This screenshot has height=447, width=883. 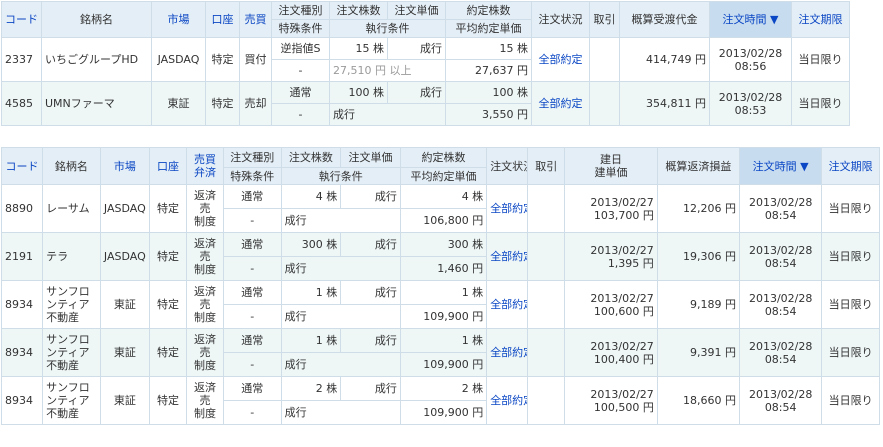 What do you see at coordinates (443, 157) in the screenshot?
I see `header-filled: 約定株数` at bounding box center [443, 157].